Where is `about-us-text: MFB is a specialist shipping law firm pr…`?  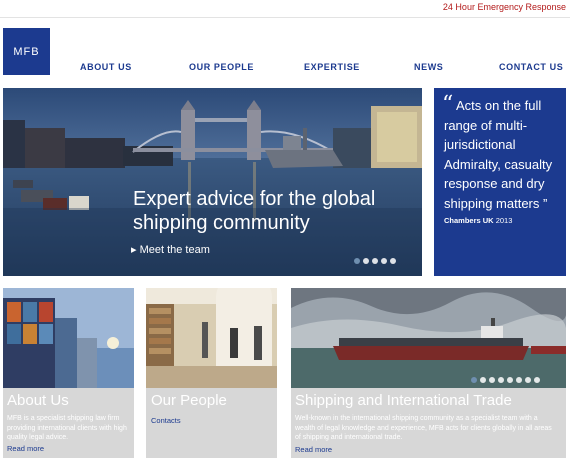 about-us-text: MFB is a specialist shipping law firm pr… is located at coordinates (67, 428).